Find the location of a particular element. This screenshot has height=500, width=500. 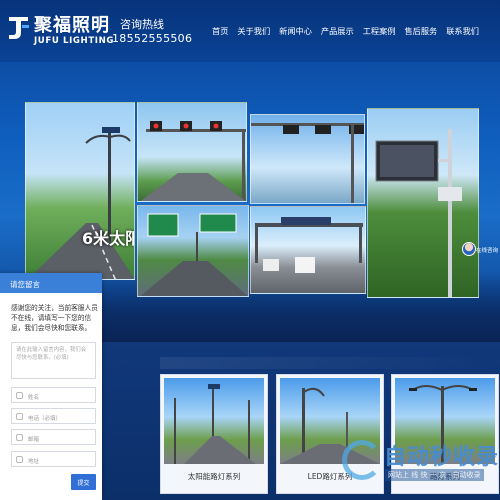

banner-photo-led-gantry is located at coordinates (307, 159).